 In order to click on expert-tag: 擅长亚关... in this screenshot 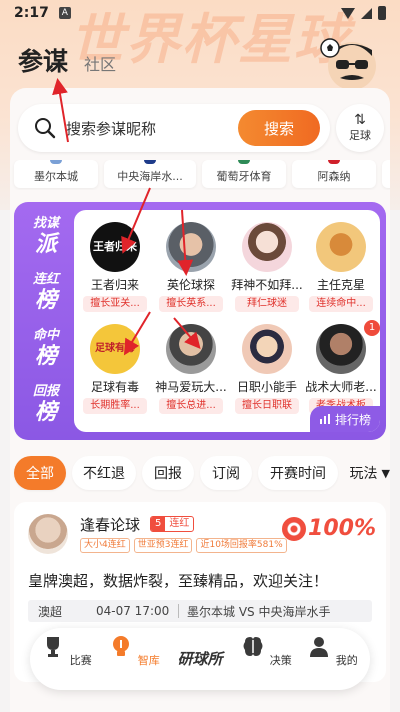, I will do `click(115, 304)`.